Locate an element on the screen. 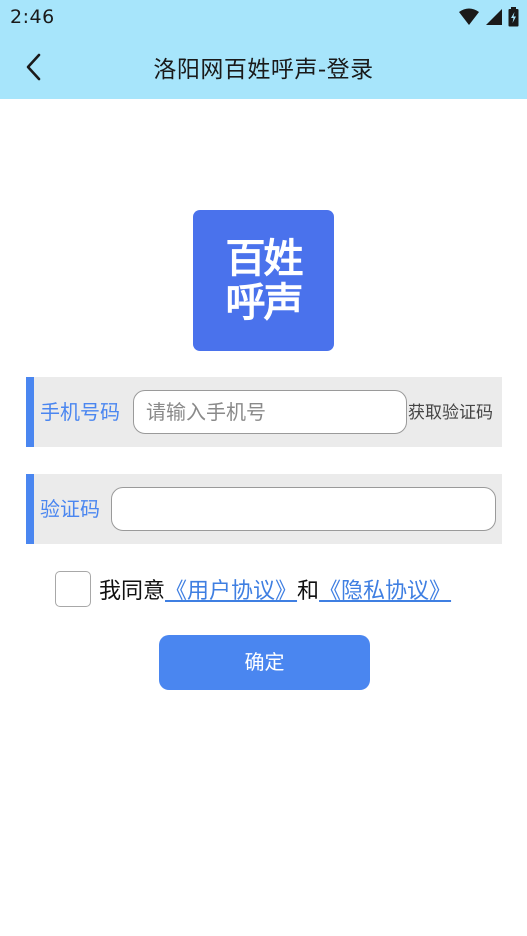 The image size is (527, 936). app-logo: 百姓 呼声 is located at coordinates (263, 280).